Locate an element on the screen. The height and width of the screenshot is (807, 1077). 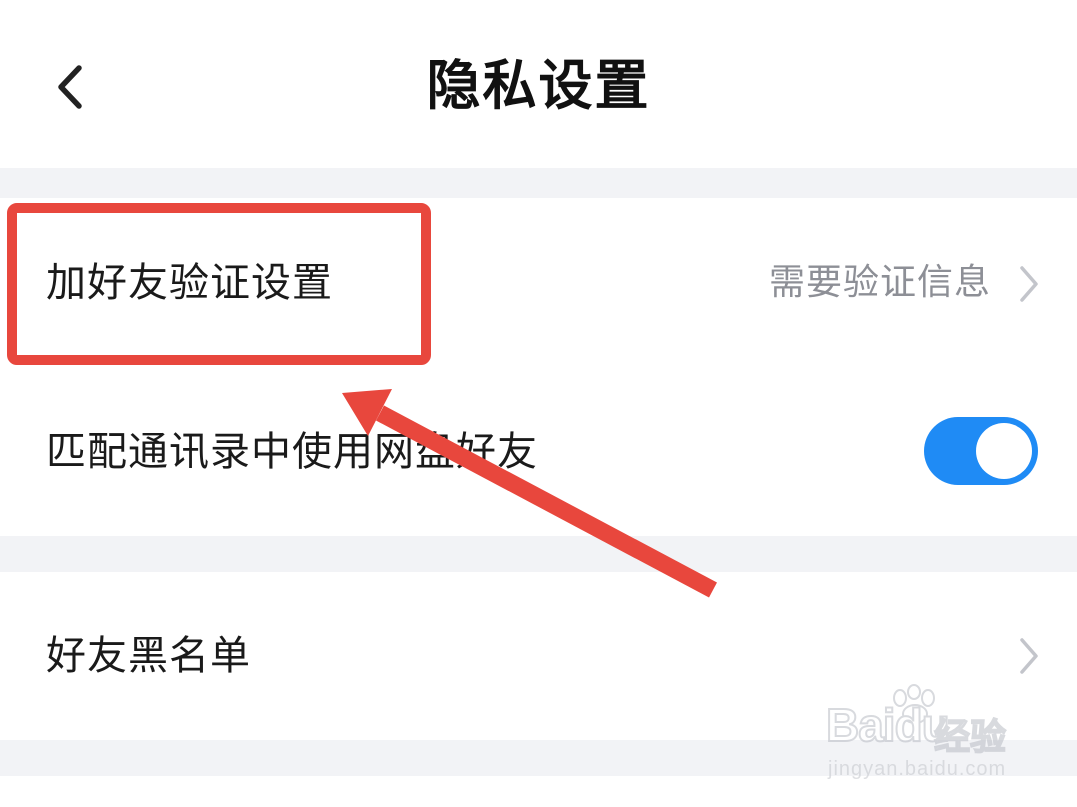
match-contacts-toggle is located at coordinates (981, 451).